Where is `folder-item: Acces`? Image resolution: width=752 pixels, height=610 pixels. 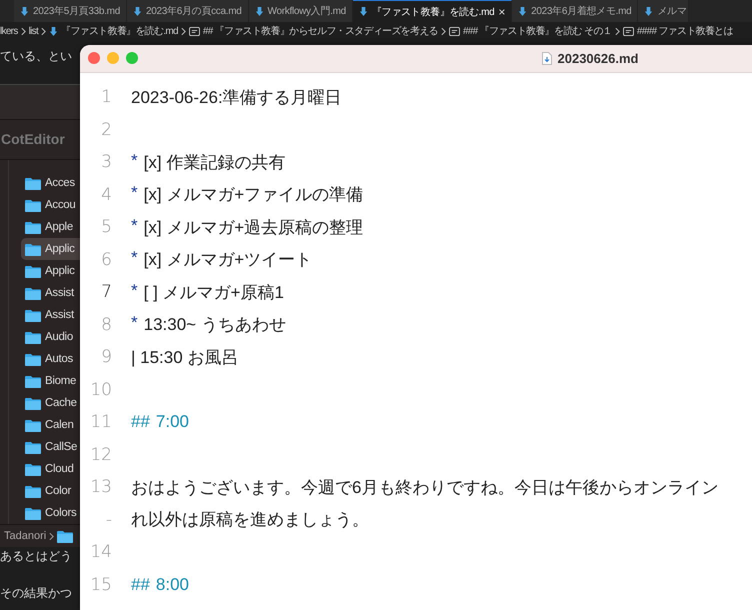
folder-item: Acces is located at coordinates (50, 183).